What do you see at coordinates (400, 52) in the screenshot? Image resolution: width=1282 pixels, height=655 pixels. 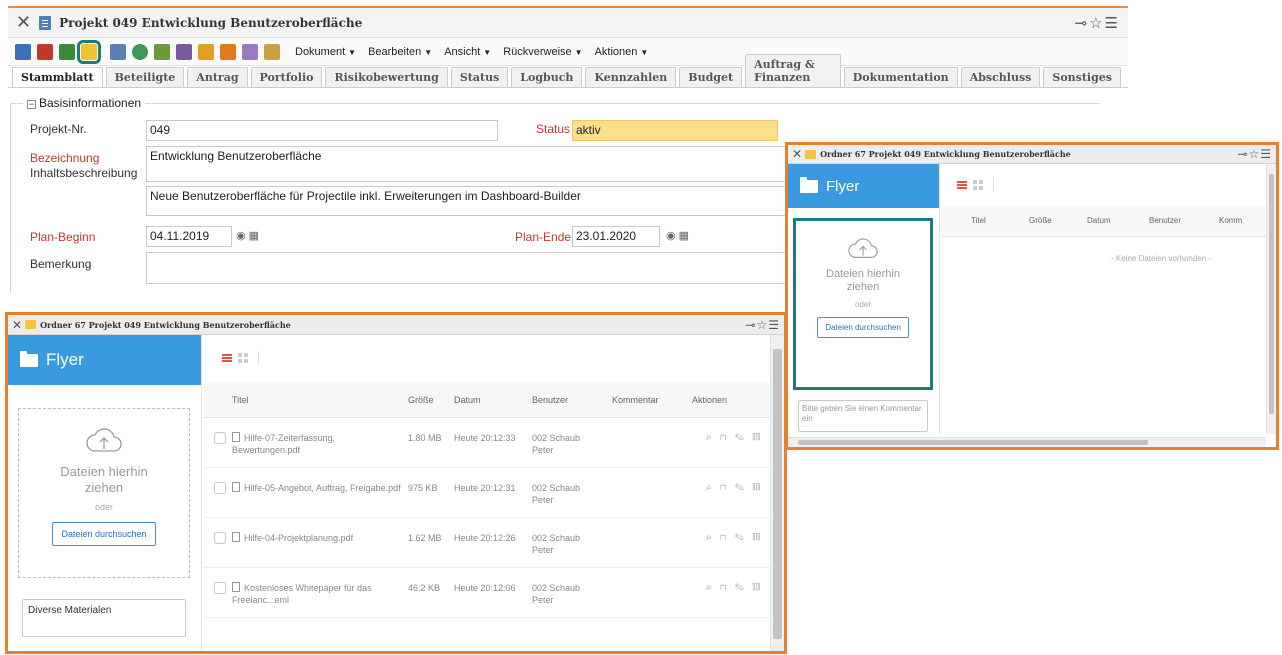 I see `menu-bearbeiten: Bearbeiten ▼` at bounding box center [400, 52].